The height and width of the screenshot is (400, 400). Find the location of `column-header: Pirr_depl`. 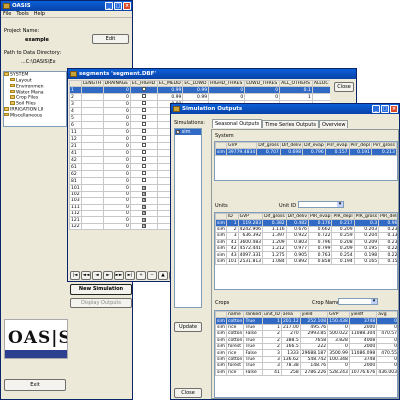

column-header: Pirr_depl is located at coordinates (360, 146).